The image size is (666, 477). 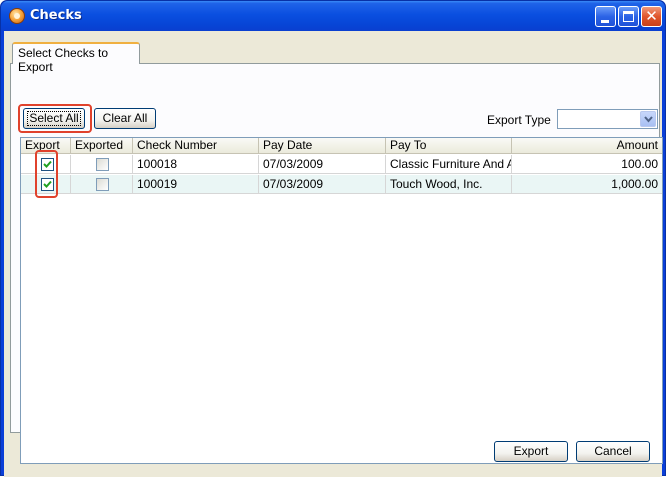 What do you see at coordinates (605, 16) in the screenshot?
I see `minimize-button` at bounding box center [605, 16].